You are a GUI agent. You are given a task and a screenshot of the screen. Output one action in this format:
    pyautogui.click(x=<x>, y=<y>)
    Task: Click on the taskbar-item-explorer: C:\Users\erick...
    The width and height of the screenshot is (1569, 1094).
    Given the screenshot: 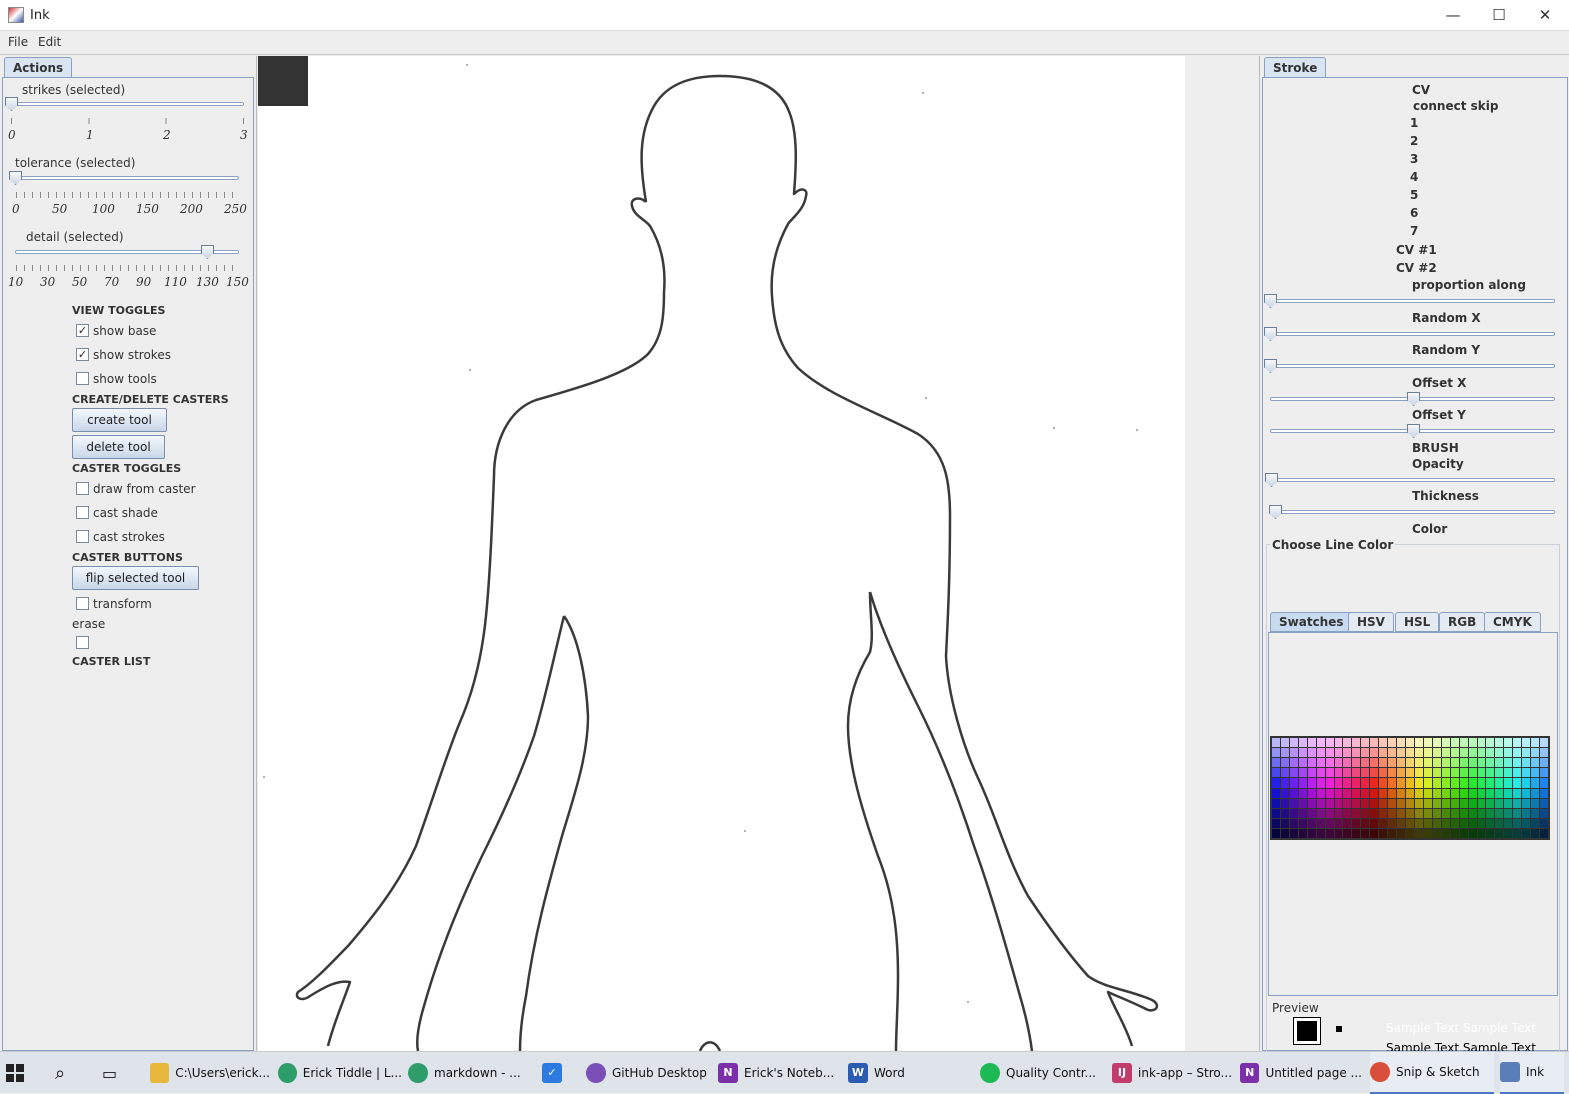 What is the action you would take?
    pyautogui.click(x=210, y=1073)
    